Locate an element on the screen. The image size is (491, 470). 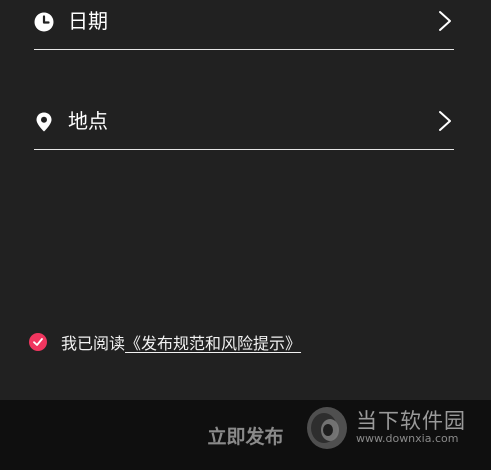
agreement-checkbox is located at coordinates (38, 342).